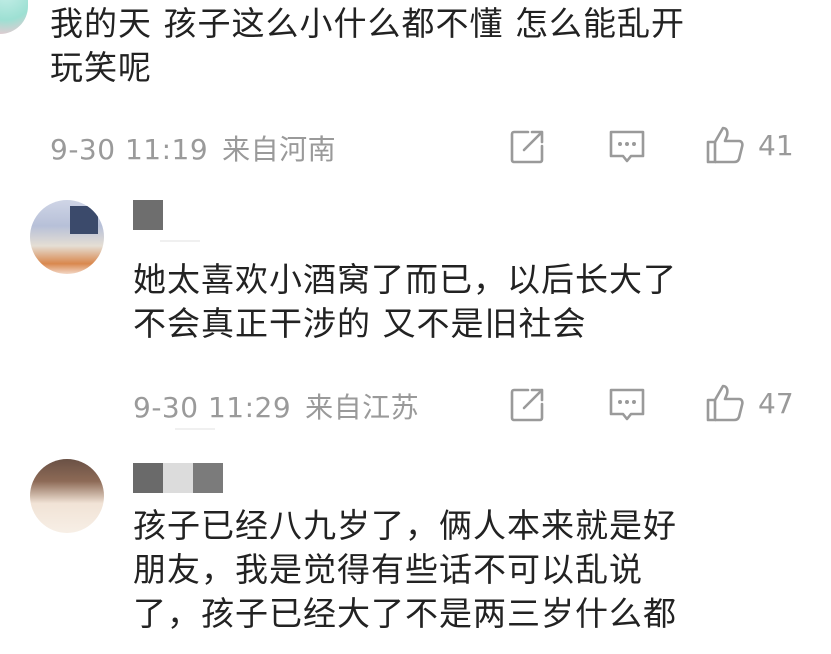  Describe the element at coordinates (101, 67) in the screenshot. I see `comment-line: 玩笑呢` at that location.